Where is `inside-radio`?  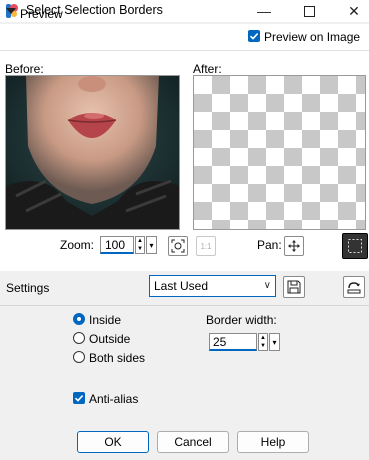 inside-radio is located at coordinates (79, 319).